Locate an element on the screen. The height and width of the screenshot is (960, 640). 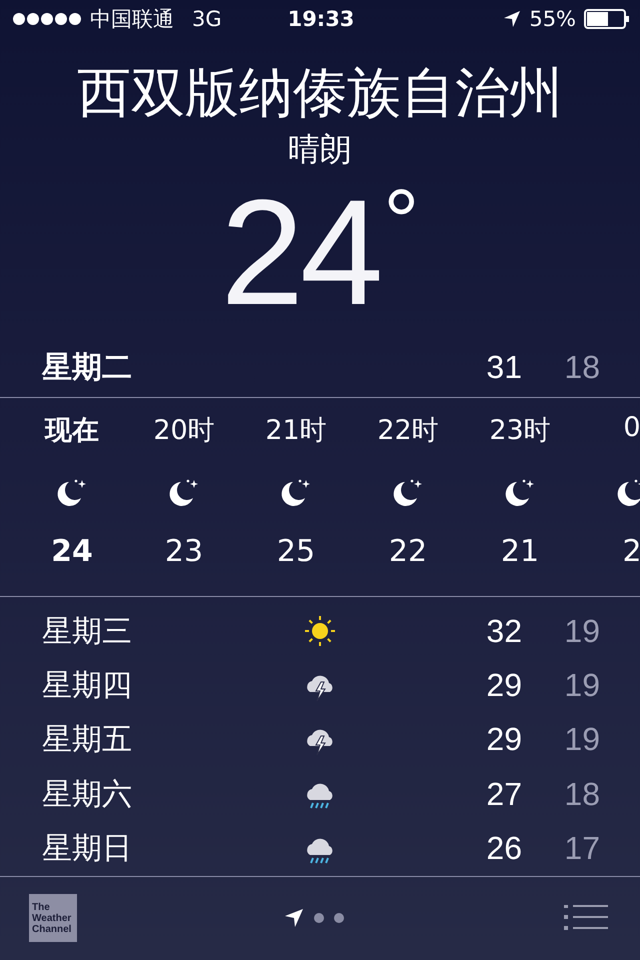
weather-channel-logo: The Weather Channel is located at coordinates (53, 918).